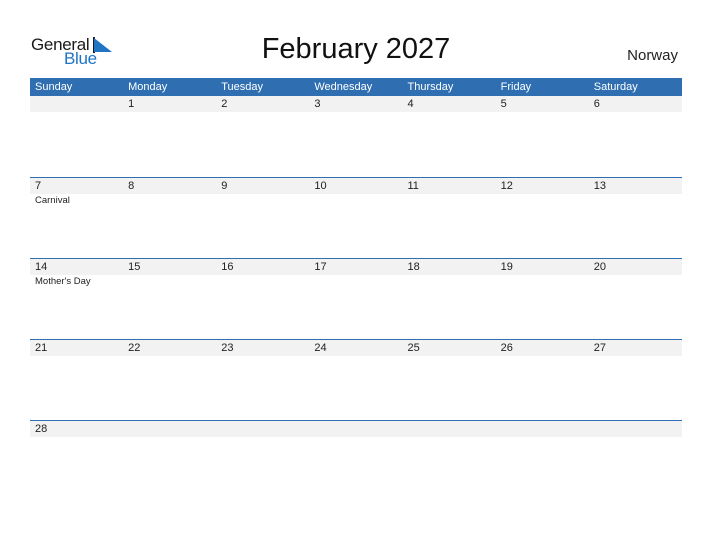 The image size is (712, 550). Describe the element at coordinates (635, 348) in the screenshot. I see `day-number: 27` at that location.